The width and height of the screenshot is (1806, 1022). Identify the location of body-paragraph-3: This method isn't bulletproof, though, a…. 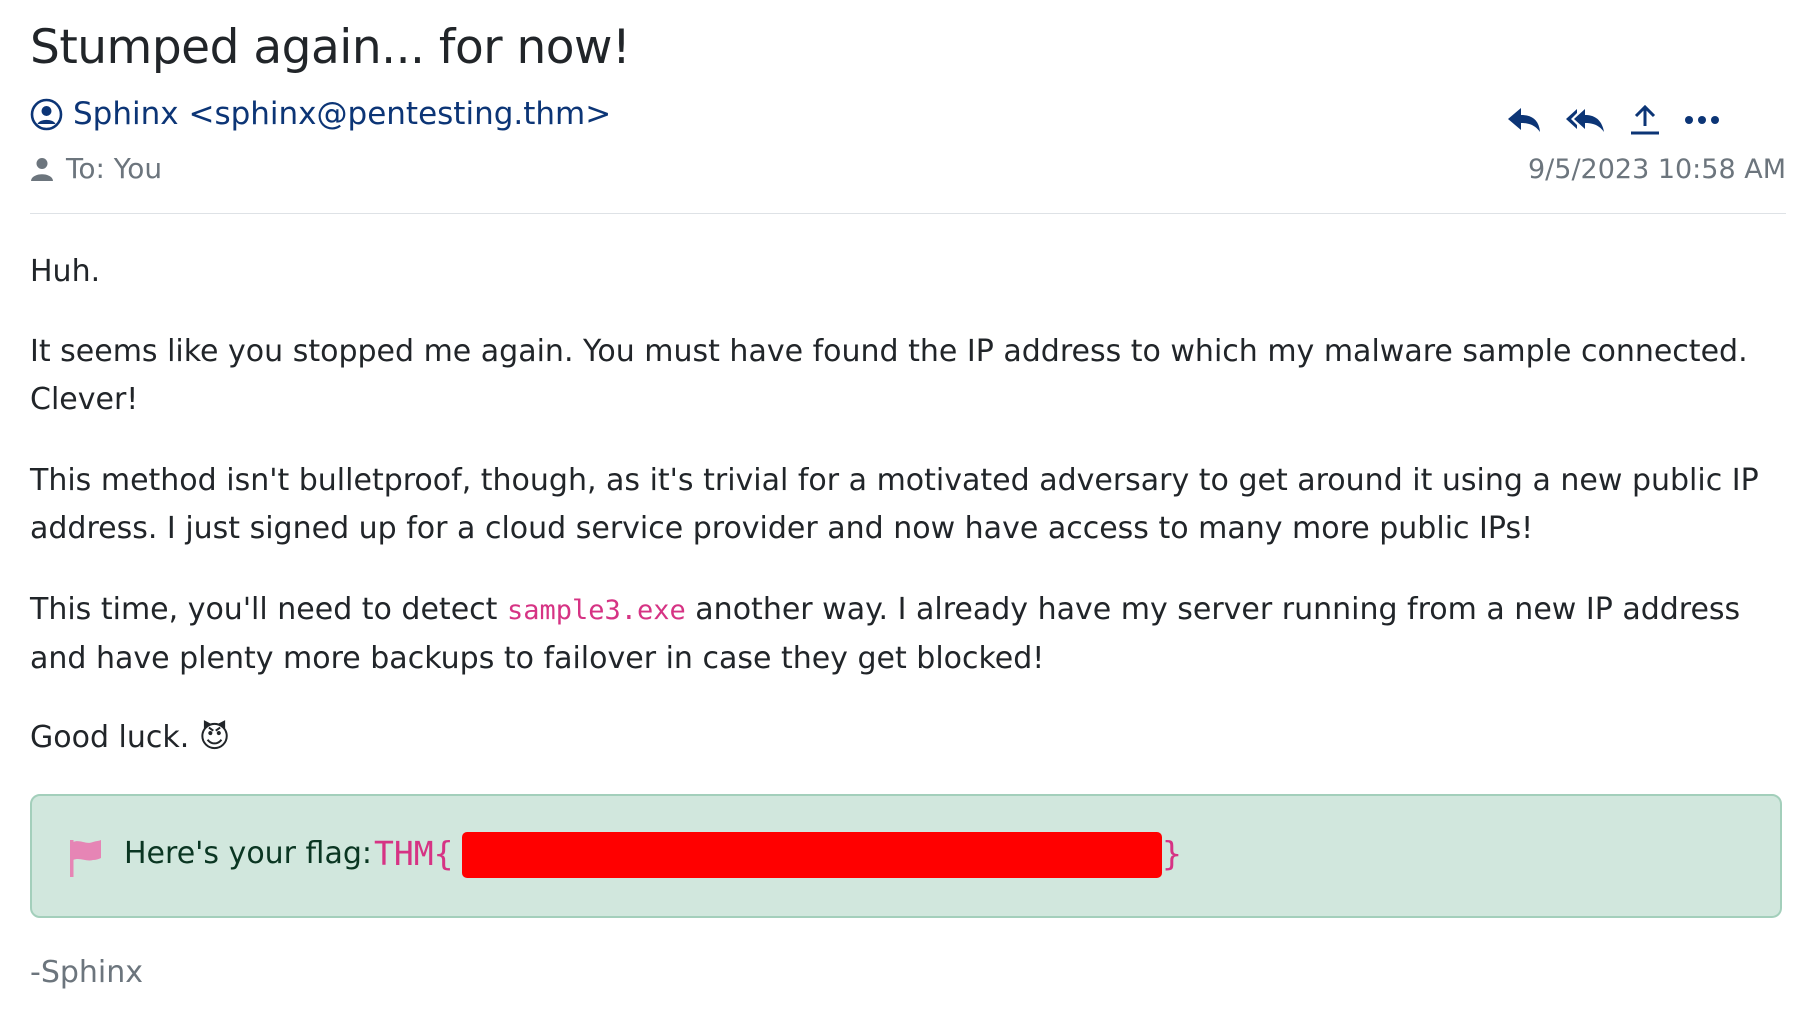
(894, 504).